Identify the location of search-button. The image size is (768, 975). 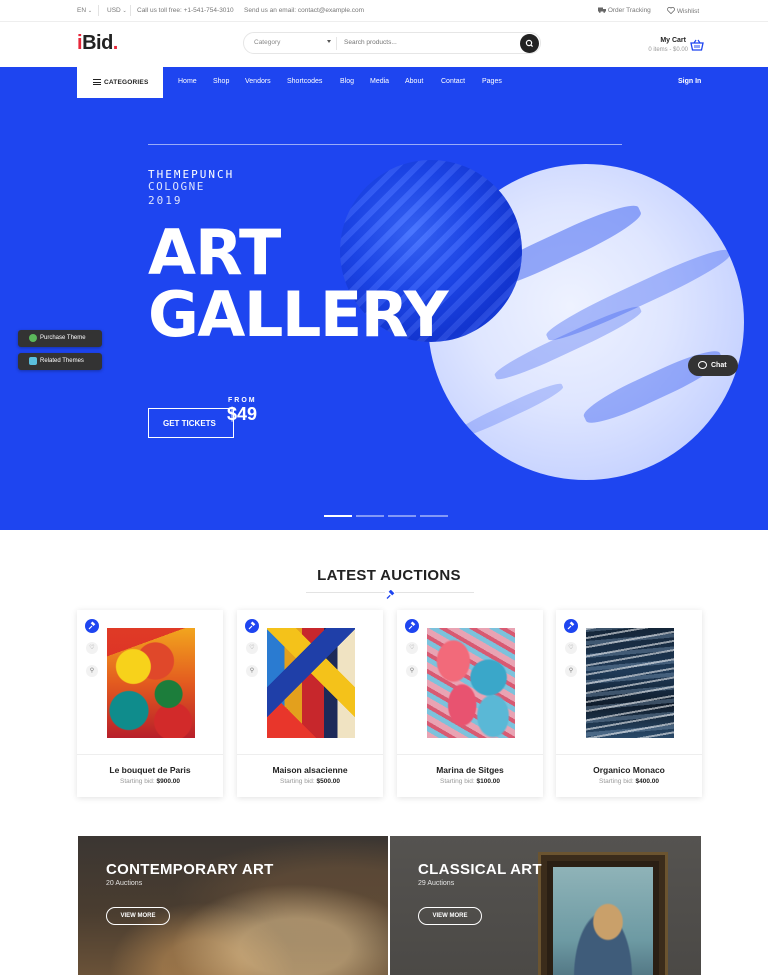
(529, 43).